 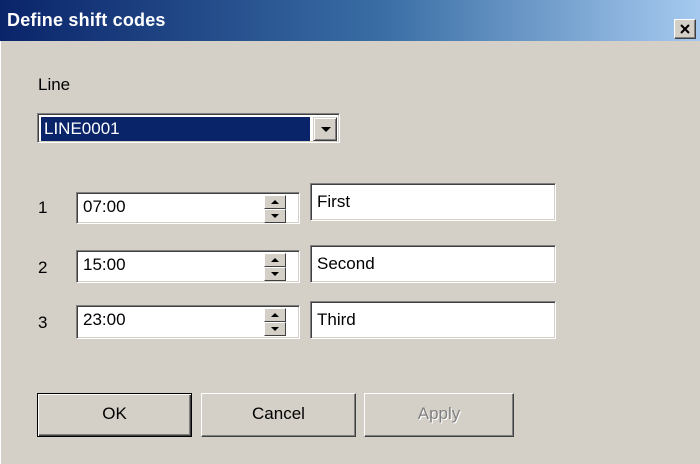 I want to click on cancel-button: Cancel, so click(x=278, y=415).